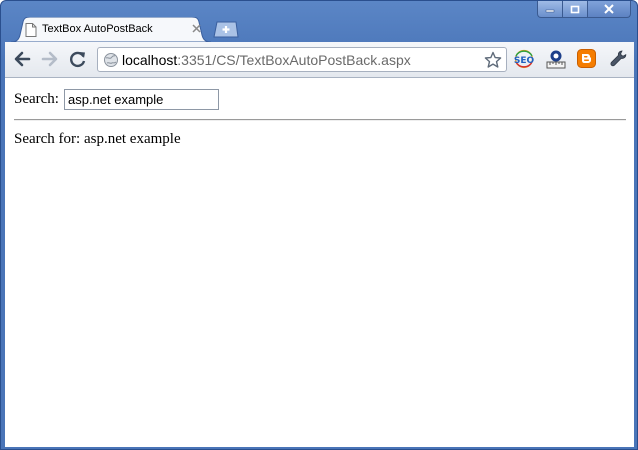 The width and height of the screenshot is (638, 450). I want to click on ruler-extension-icon, so click(556, 60).